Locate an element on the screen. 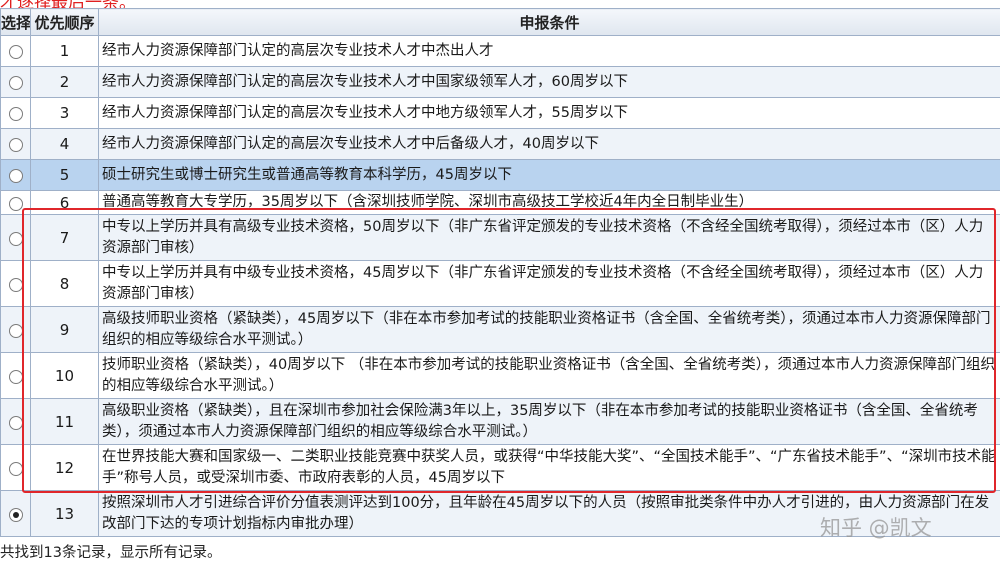 This screenshot has height=564, width=1000. table-row: 2 经市人力资源保障部门认定的高层次专业技术人才中国家级领军人才，60周岁以下 is located at coordinates (500, 82).